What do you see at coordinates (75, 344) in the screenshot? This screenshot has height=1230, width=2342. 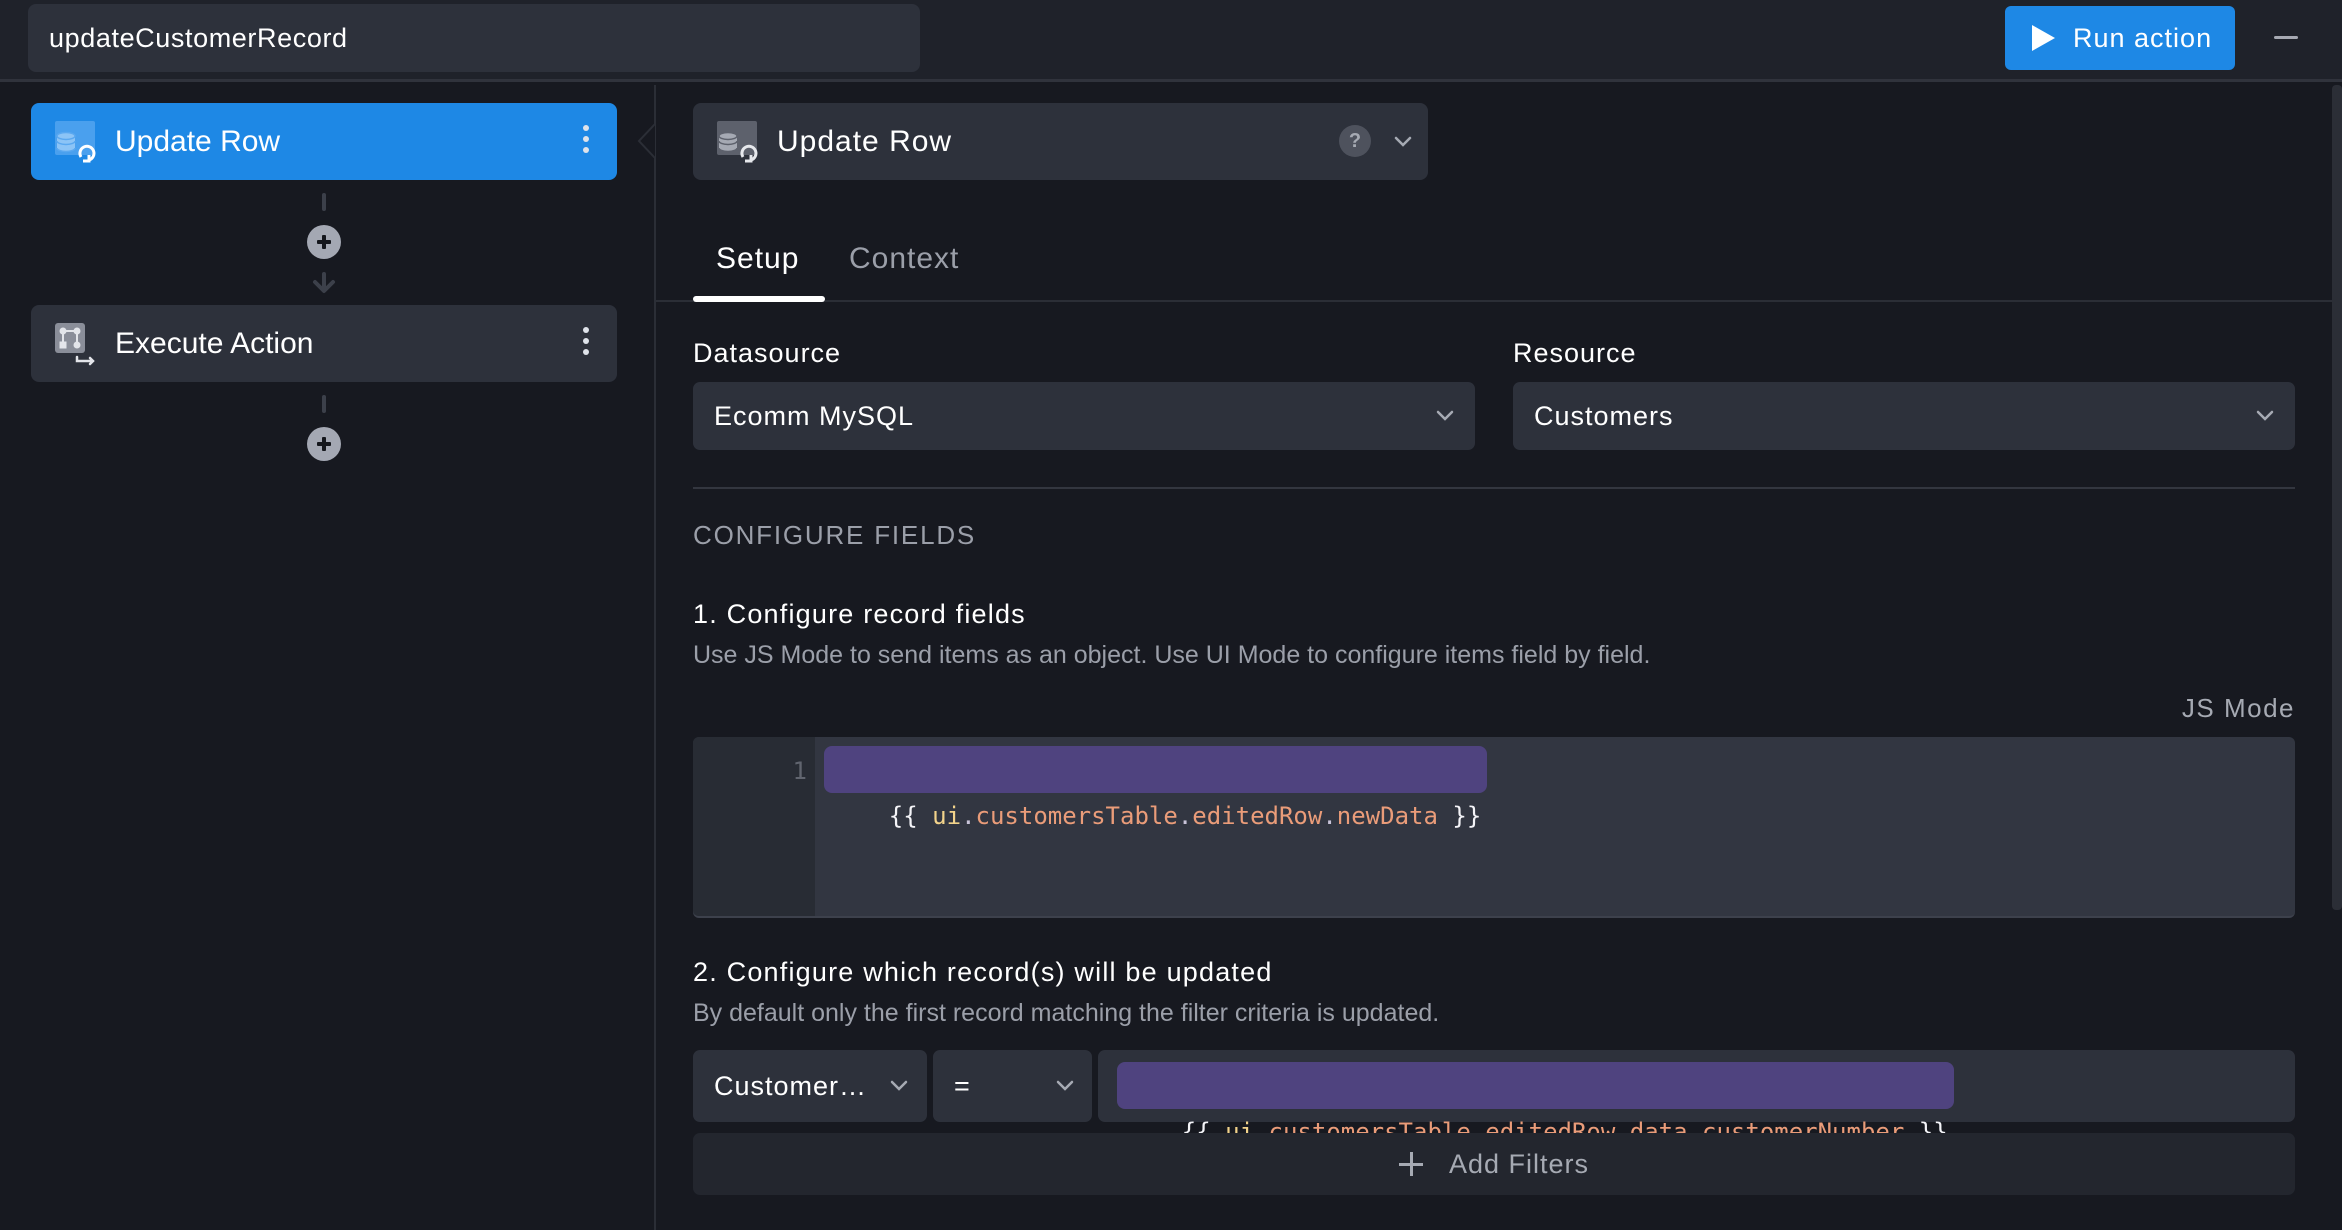 I see `execute-action-icon` at bounding box center [75, 344].